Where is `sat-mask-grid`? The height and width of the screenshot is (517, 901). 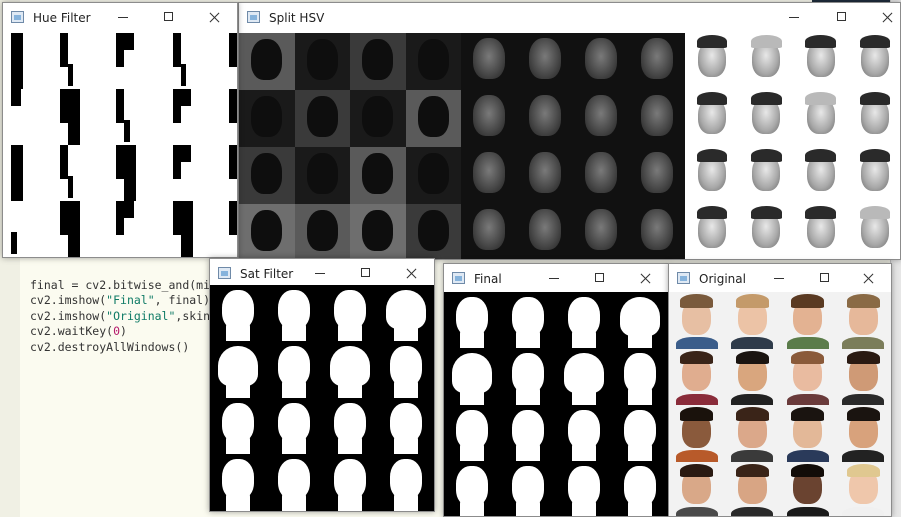
sat-mask-grid is located at coordinates (322, 398).